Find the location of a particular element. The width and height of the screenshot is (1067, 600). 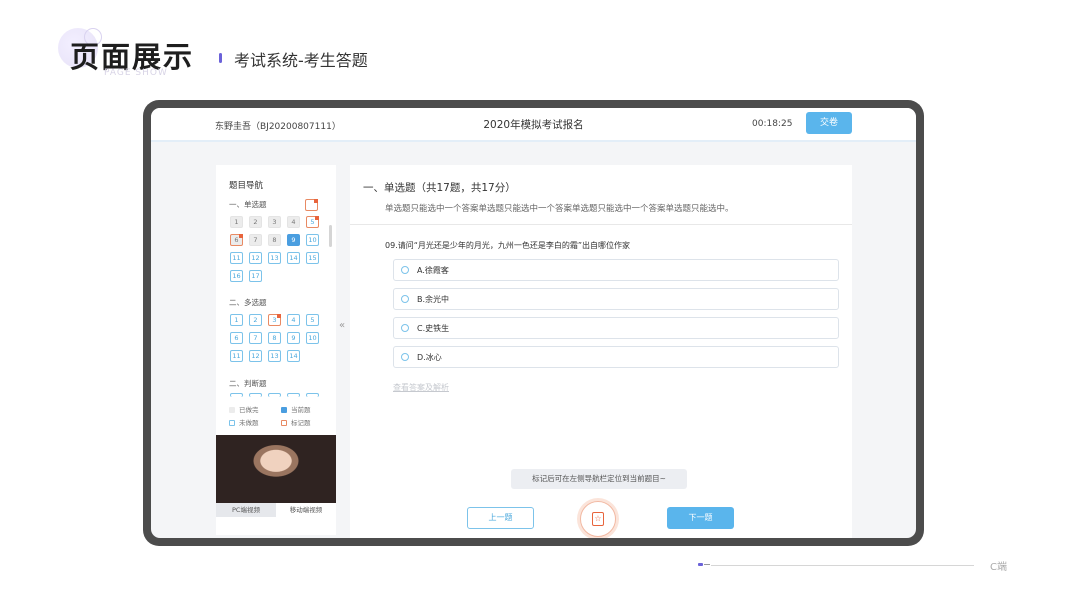

question-number-15: 15 is located at coordinates (312, 258).